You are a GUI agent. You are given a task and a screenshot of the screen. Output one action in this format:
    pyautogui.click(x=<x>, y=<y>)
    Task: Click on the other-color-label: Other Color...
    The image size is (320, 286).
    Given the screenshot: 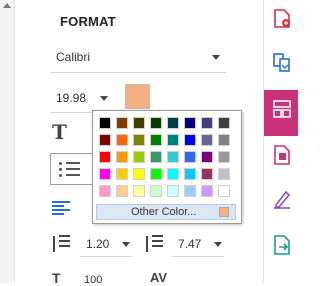 What is the action you would take?
    pyautogui.click(x=164, y=212)
    